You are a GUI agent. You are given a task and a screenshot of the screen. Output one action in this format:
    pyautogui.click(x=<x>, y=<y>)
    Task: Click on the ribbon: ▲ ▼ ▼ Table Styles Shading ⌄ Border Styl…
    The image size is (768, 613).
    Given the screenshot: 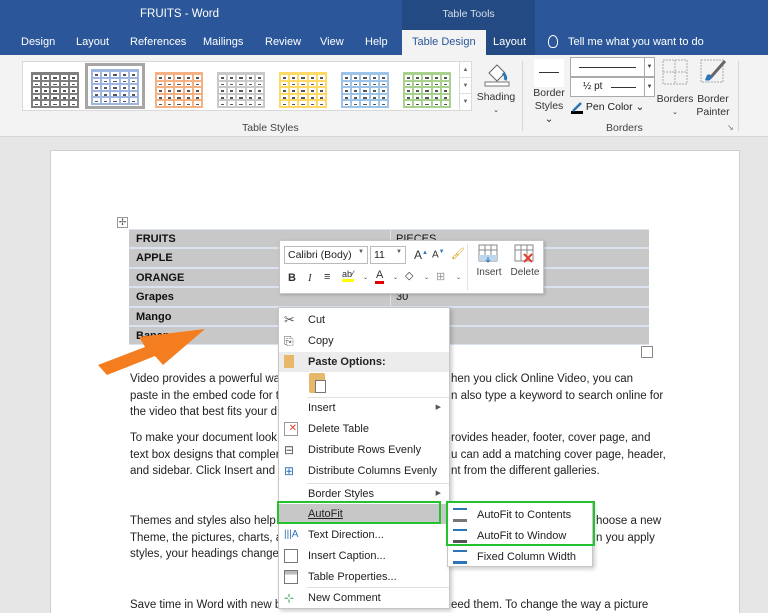 What is the action you would take?
    pyautogui.click(x=384, y=96)
    